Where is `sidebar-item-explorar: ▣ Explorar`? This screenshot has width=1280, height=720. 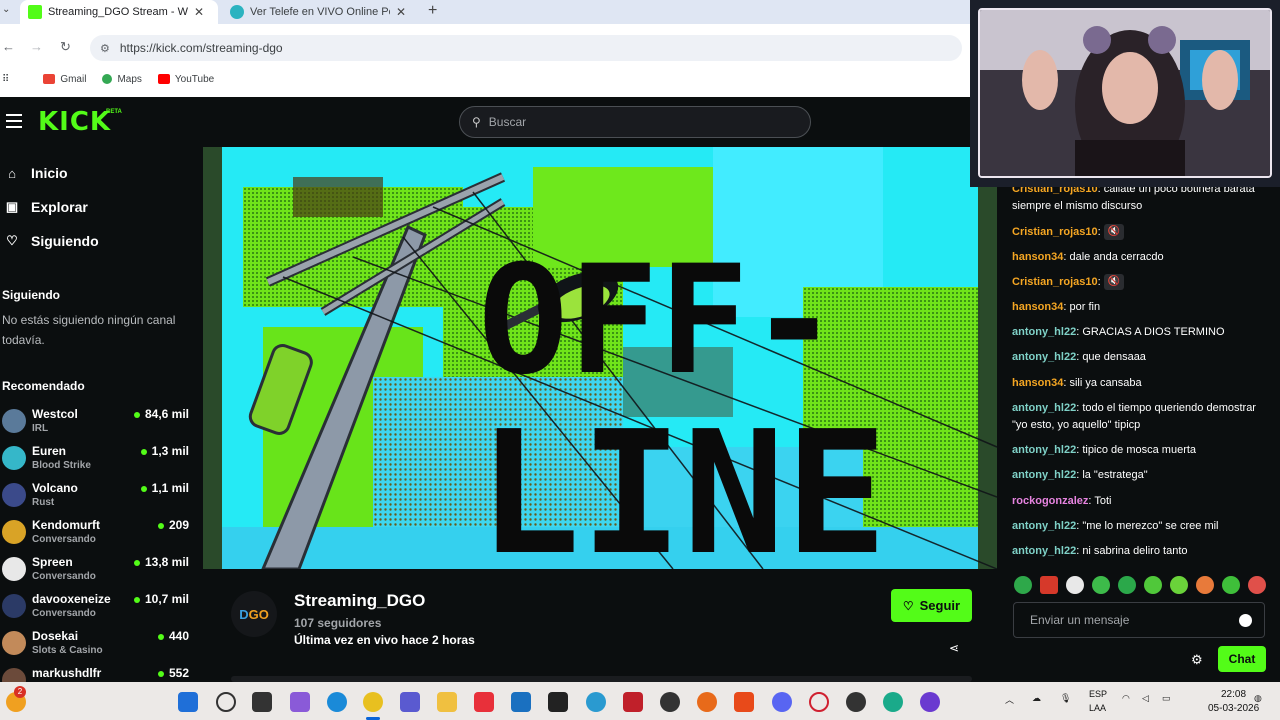
sidebar-item-explorar: ▣ Explorar is located at coordinates (44, 207).